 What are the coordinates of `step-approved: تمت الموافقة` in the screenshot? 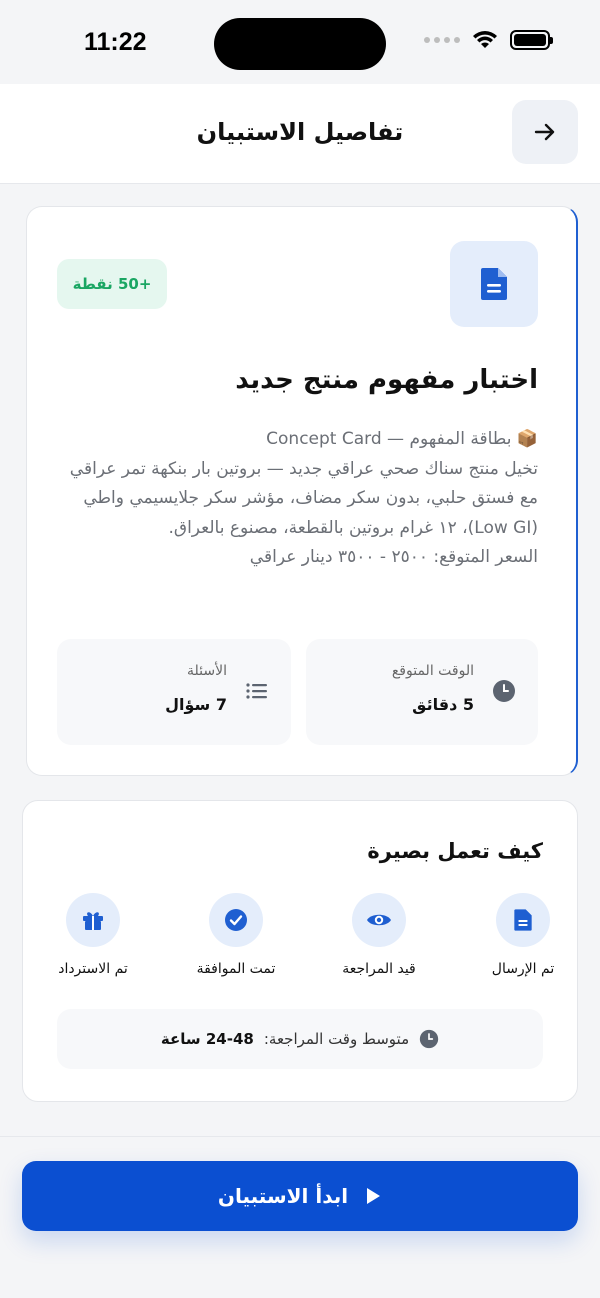 It's located at (236, 935).